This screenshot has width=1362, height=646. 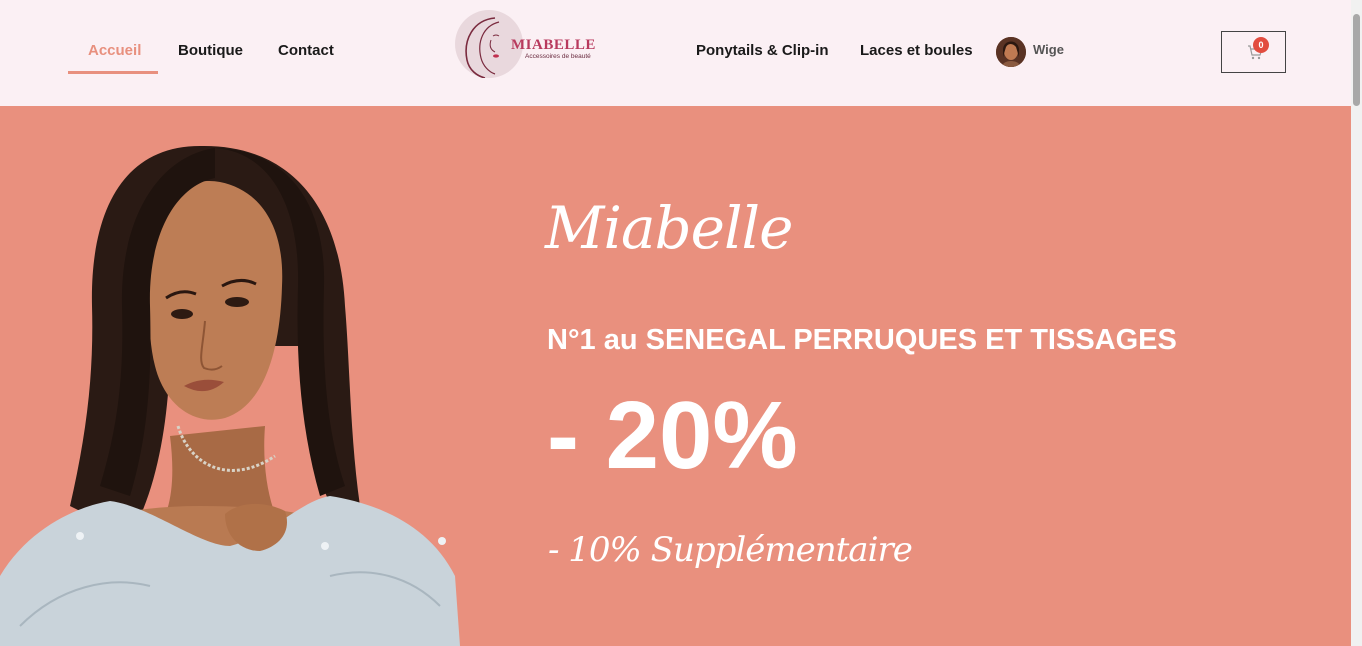 I want to click on active-nav-underline, so click(x=113, y=72).